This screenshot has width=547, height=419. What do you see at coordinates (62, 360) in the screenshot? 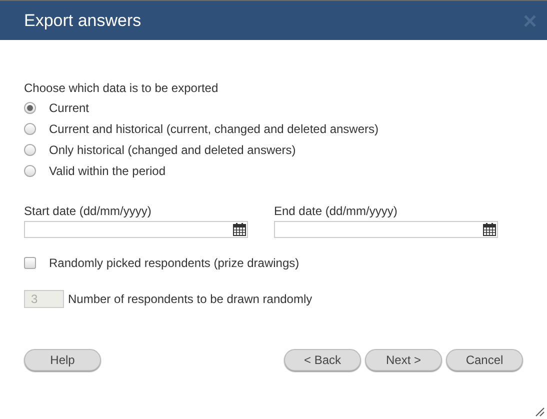
I see `help-button: Help` at bounding box center [62, 360].